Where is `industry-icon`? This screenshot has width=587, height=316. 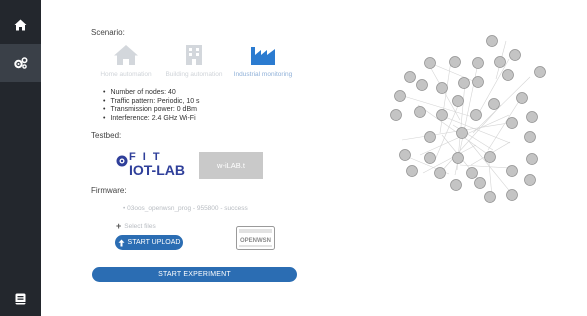 industry-icon is located at coordinates (263, 56).